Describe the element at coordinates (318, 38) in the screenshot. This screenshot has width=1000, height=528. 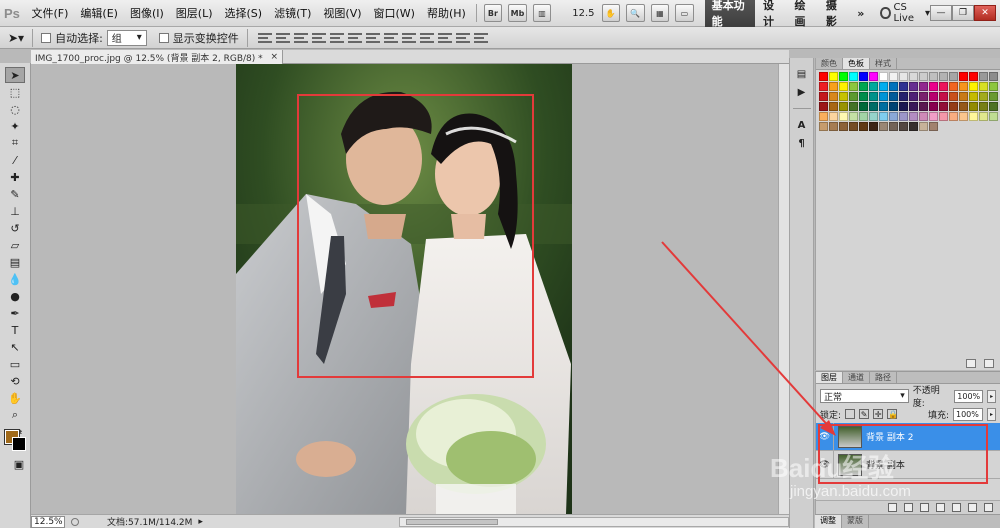
I see `align-left-icon` at that location.